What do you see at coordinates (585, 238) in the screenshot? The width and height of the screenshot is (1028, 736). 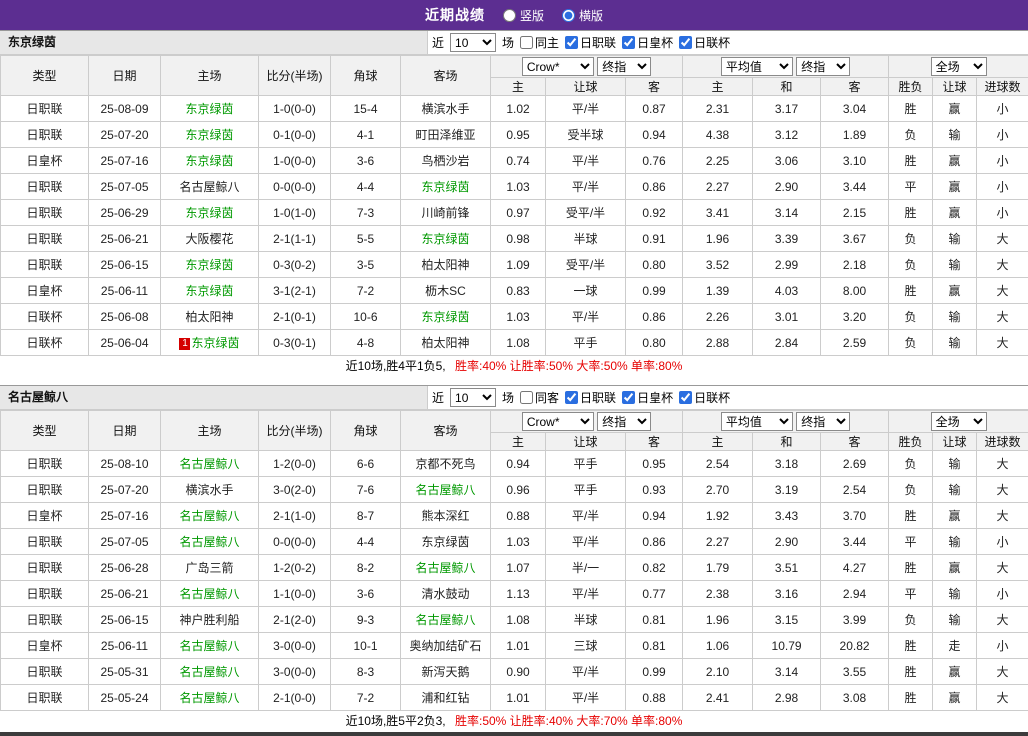 I see `handicap-cell: 半球` at bounding box center [585, 238].